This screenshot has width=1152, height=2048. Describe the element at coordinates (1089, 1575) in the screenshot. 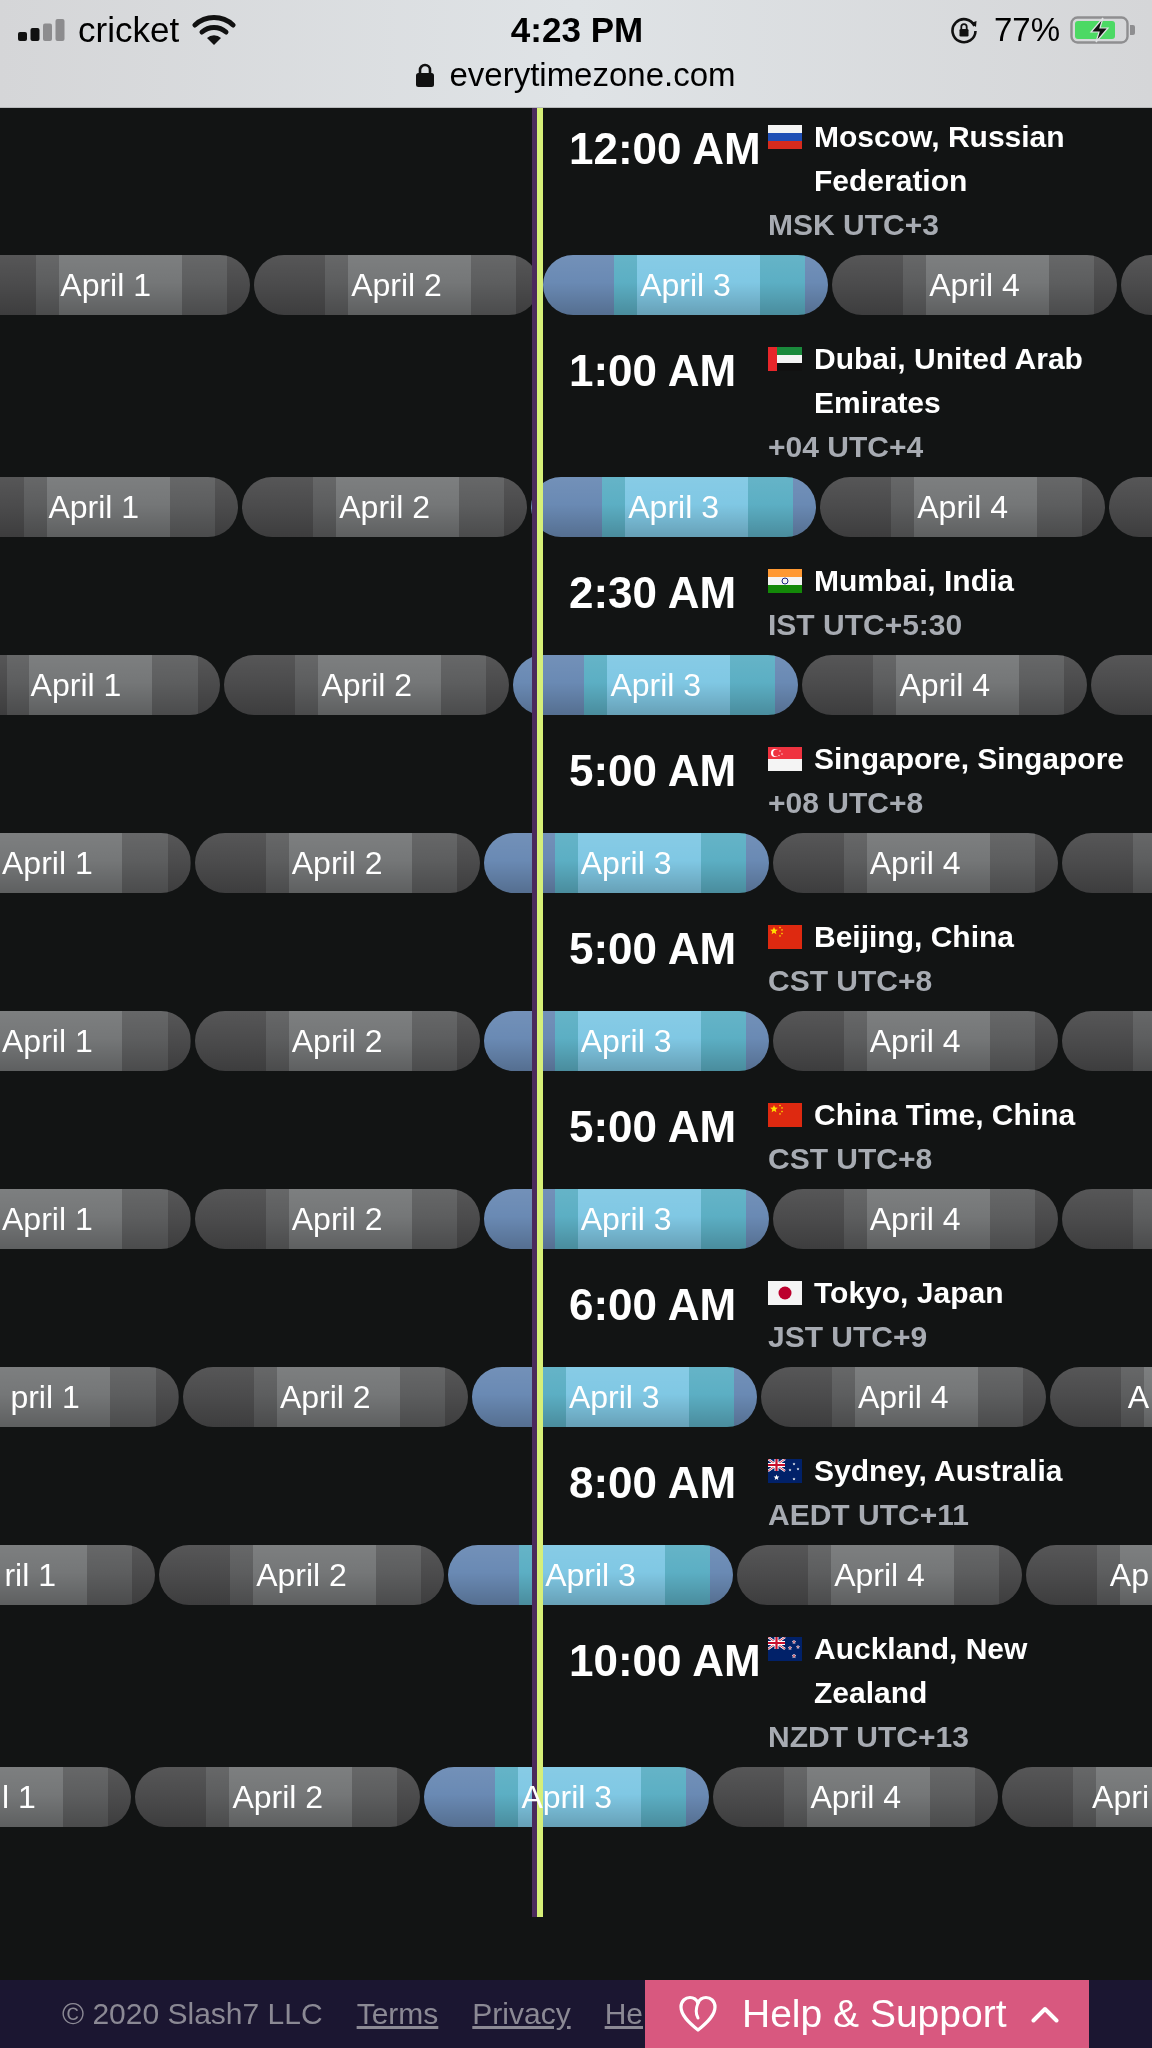

I see `day-pill: Ap` at that location.